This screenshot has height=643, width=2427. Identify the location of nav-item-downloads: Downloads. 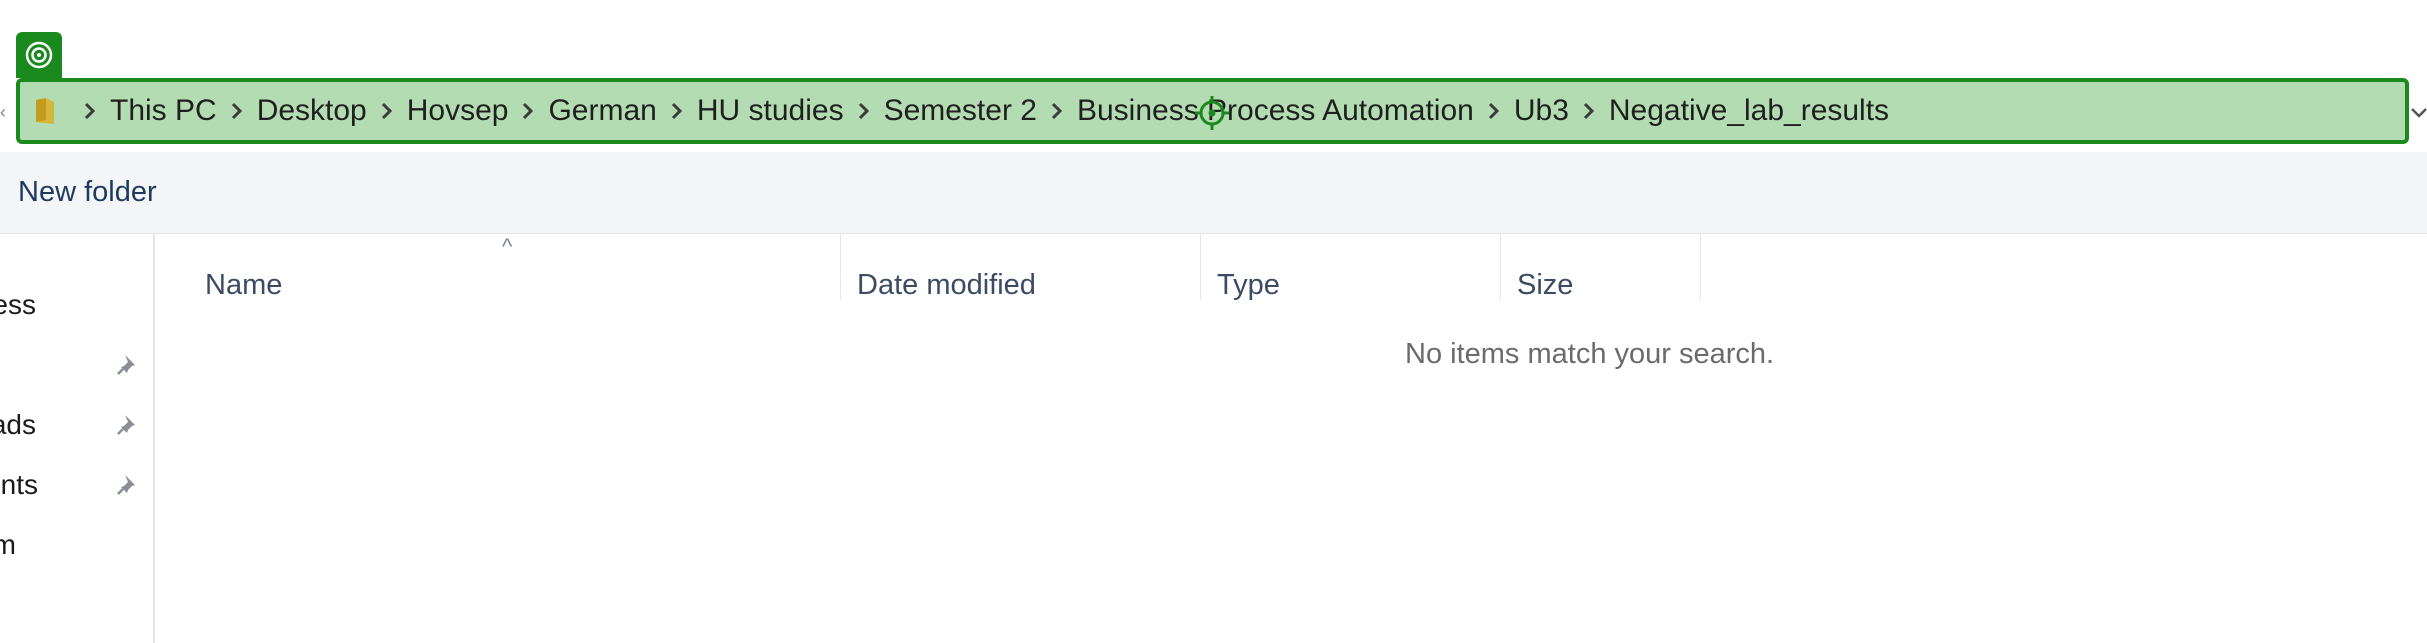
(76, 425).